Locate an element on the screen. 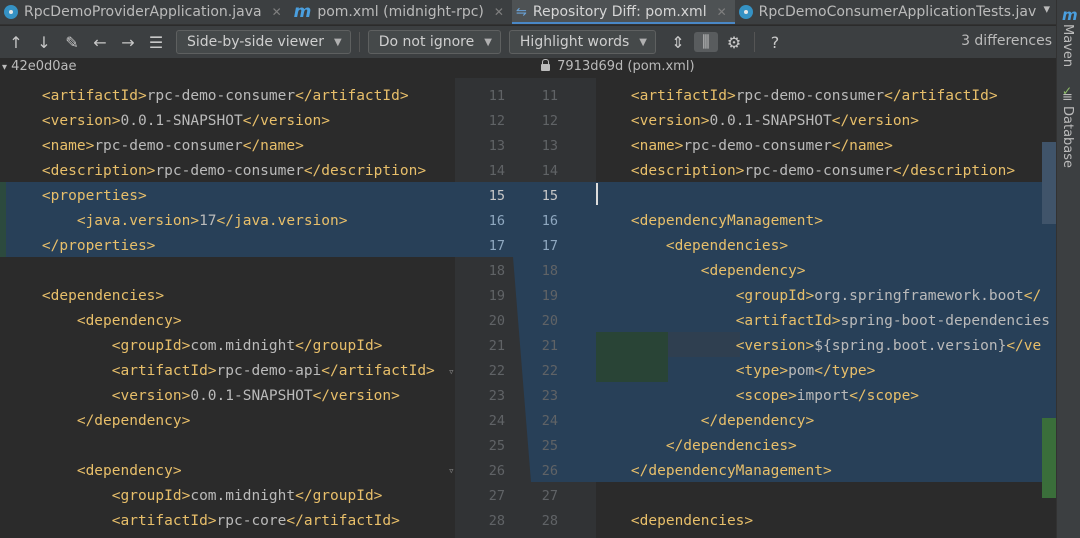 This screenshot has width=1080, height=538. differences-count: 3 differences is located at coordinates (1006, 41).